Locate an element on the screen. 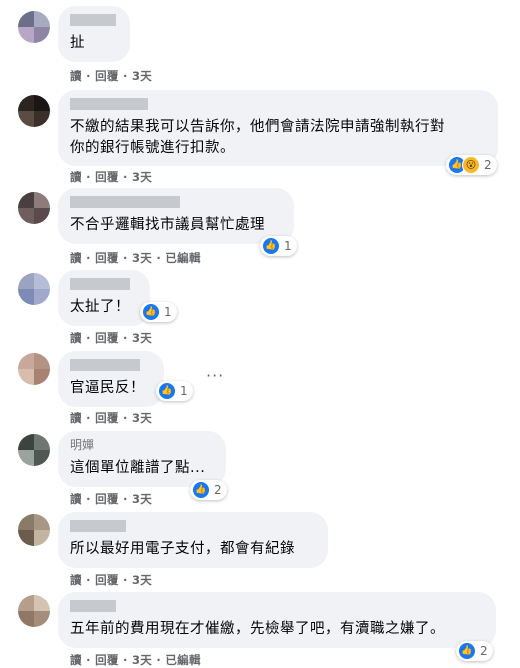 Image resolution: width=520 pixels, height=668 pixels. comment-bubble: 所以最好用電子支付，都會有紀錄 is located at coordinates (193, 540).